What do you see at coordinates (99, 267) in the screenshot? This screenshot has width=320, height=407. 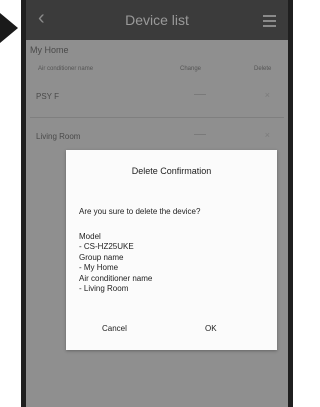 I see `group-name-value: - My Home` at bounding box center [99, 267].